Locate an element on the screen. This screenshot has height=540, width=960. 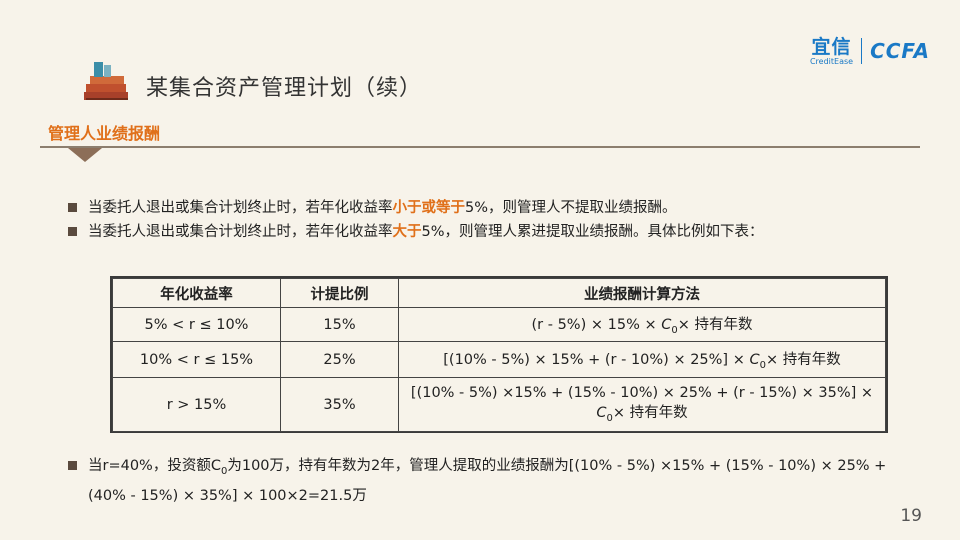
table-header-cell: 计提比例 is located at coordinates (339, 293).